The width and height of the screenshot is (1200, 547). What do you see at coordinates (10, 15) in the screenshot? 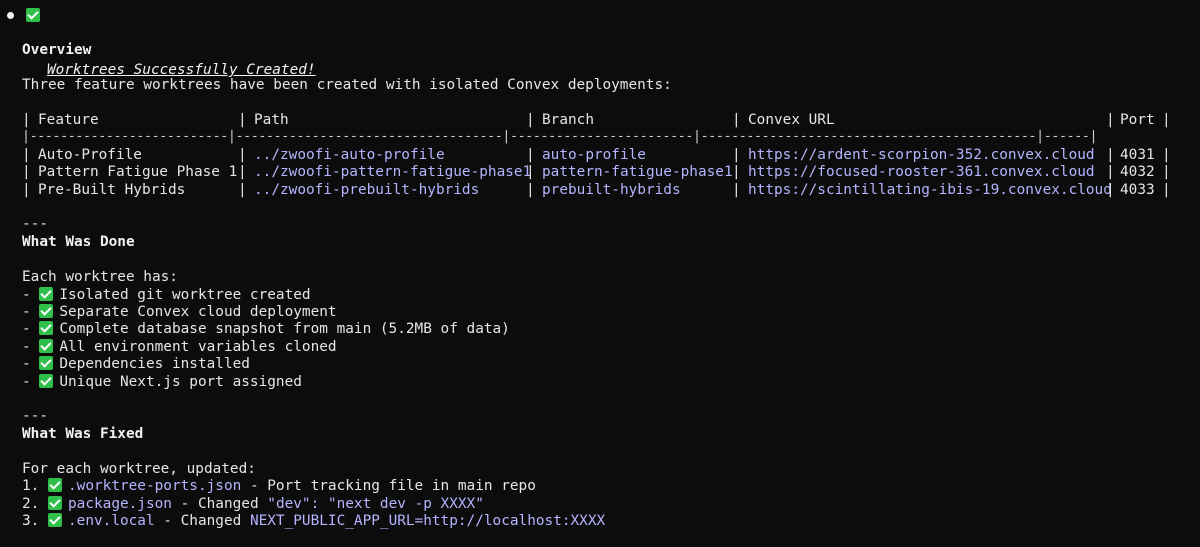
I see `bullet-icon` at bounding box center [10, 15].